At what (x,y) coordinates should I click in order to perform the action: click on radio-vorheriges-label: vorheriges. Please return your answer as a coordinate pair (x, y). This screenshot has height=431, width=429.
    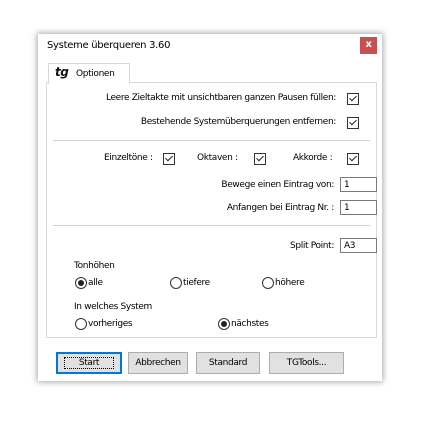
    Looking at the image, I should click on (110, 324).